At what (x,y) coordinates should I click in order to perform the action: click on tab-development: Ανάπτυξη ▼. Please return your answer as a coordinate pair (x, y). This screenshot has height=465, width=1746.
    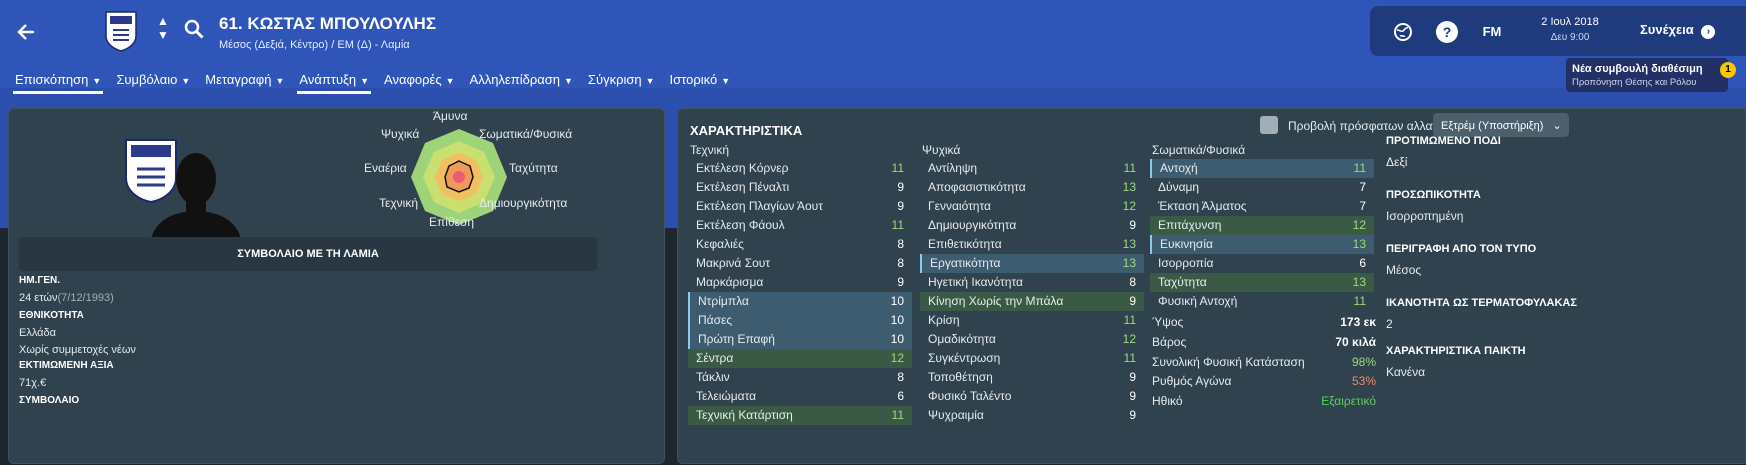
    Looking at the image, I should click on (334, 77).